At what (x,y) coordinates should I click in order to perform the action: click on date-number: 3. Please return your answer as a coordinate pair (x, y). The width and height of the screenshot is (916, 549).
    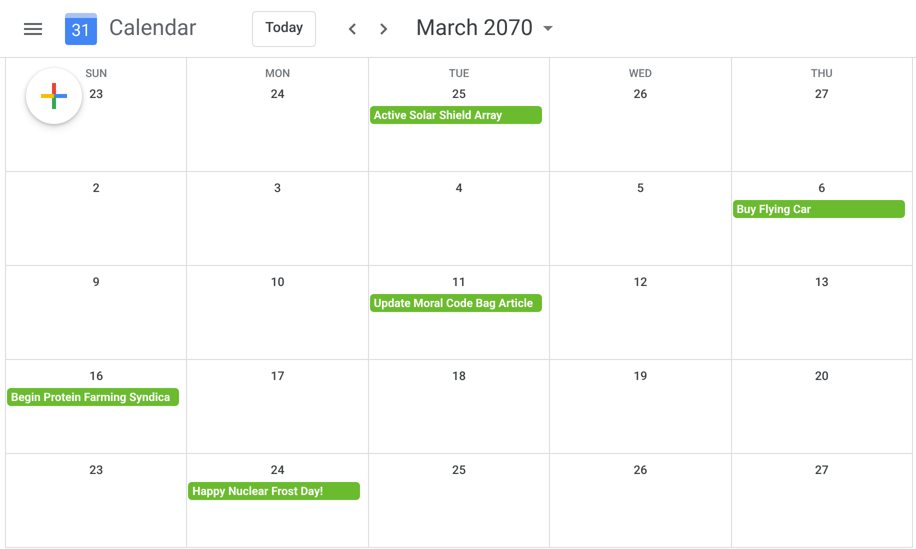
    Looking at the image, I should click on (277, 188).